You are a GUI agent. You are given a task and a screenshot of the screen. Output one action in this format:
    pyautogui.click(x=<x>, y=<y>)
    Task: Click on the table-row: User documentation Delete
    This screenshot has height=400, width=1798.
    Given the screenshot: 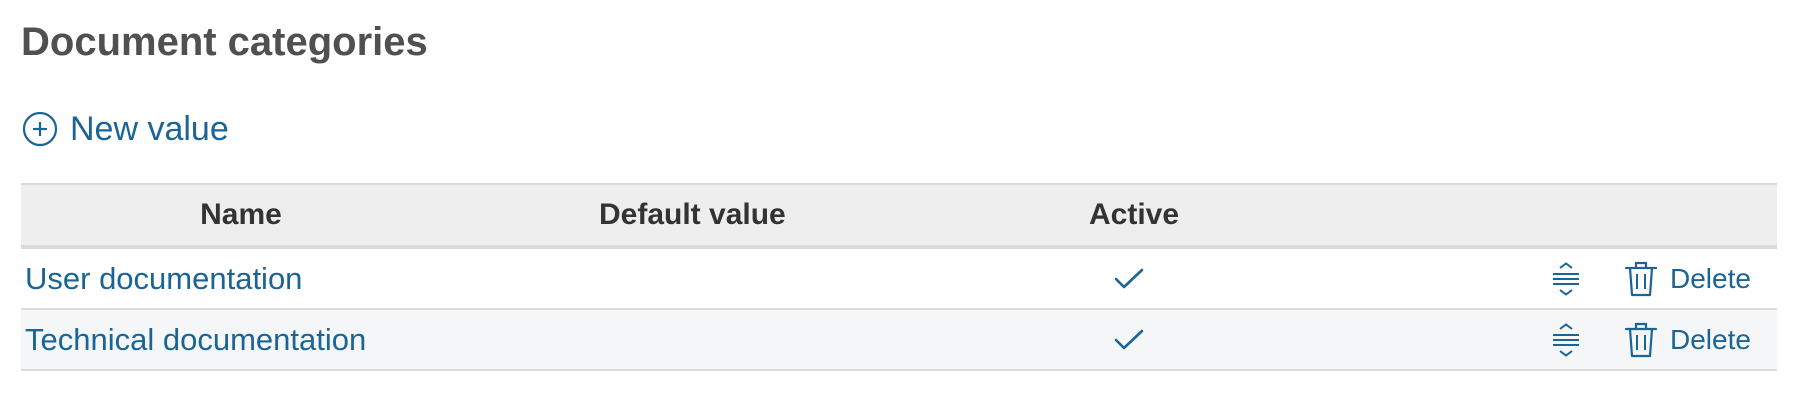 What is the action you would take?
    pyautogui.click(x=899, y=279)
    